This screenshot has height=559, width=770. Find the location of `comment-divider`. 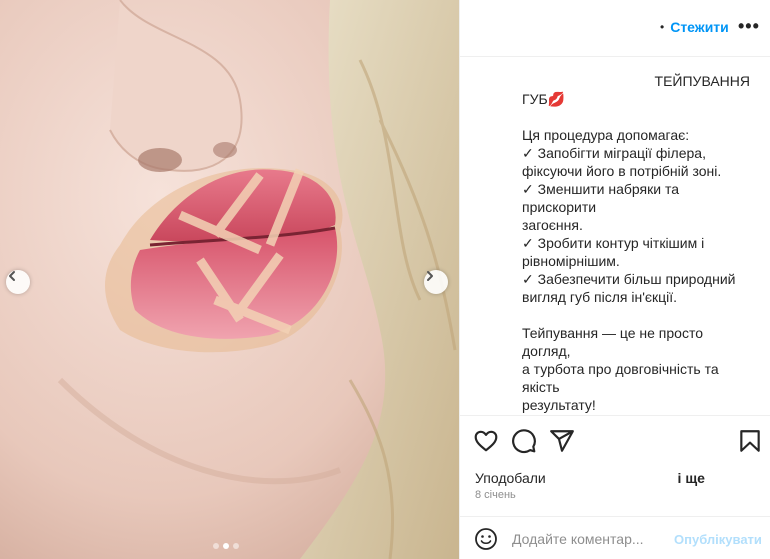

comment-divider is located at coordinates (615, 516).